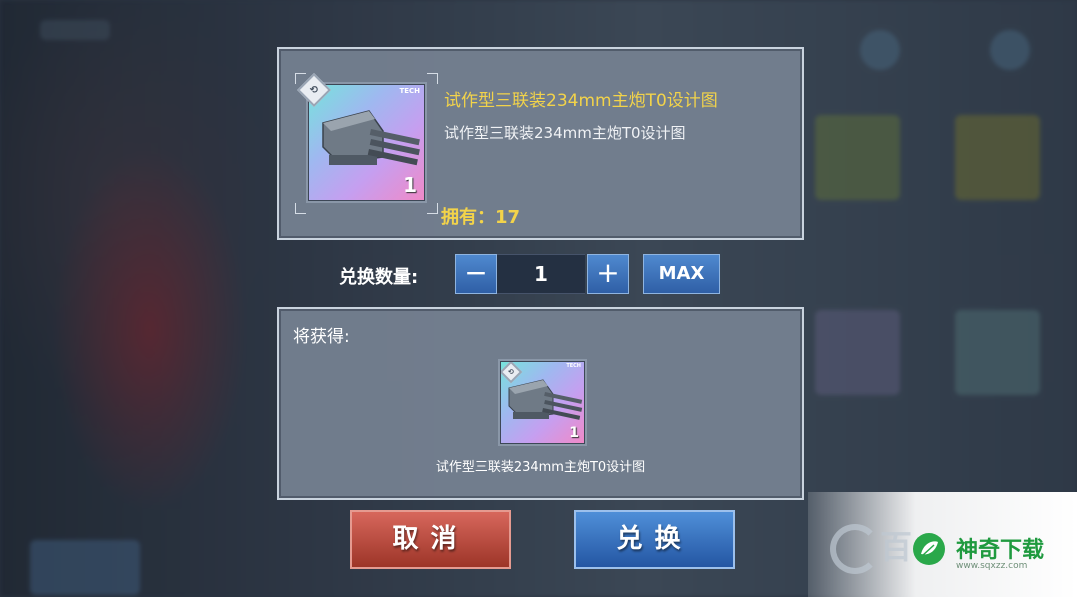  What do you see at coordinates (581, 101) in the screenshot?
I see `item-title: 试作型三联装234mm主炮T0设计图` at bounding box center [581, 101].